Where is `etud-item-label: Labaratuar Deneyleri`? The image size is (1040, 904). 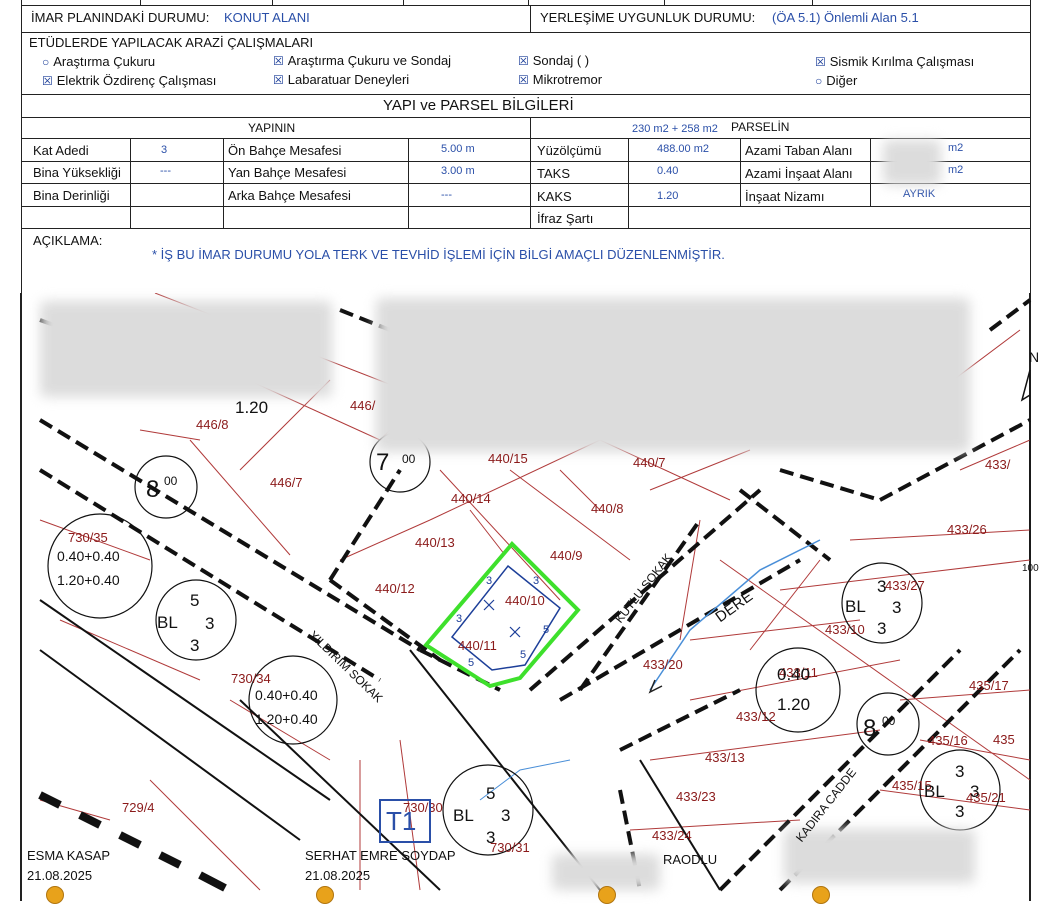
etud-item-label: Labaratuar Deneyleri is located at coordinates (348, 79).